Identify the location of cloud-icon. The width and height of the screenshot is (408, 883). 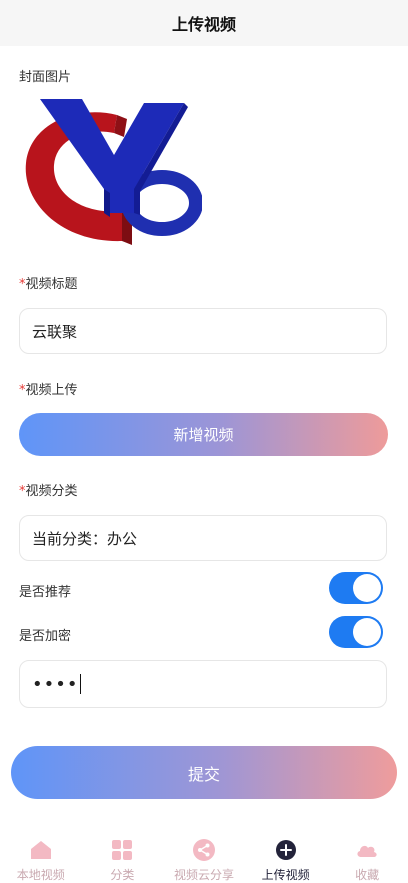
(367, 851).